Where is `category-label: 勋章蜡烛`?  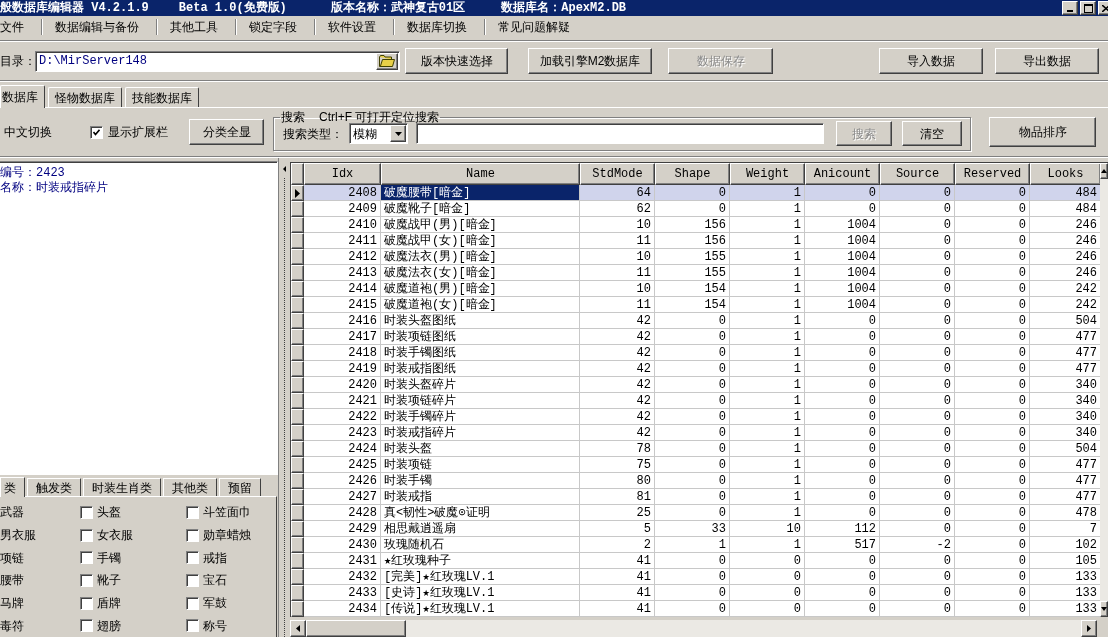 category-label: 勋章蜡烛 is located at coordinates (227, 535).